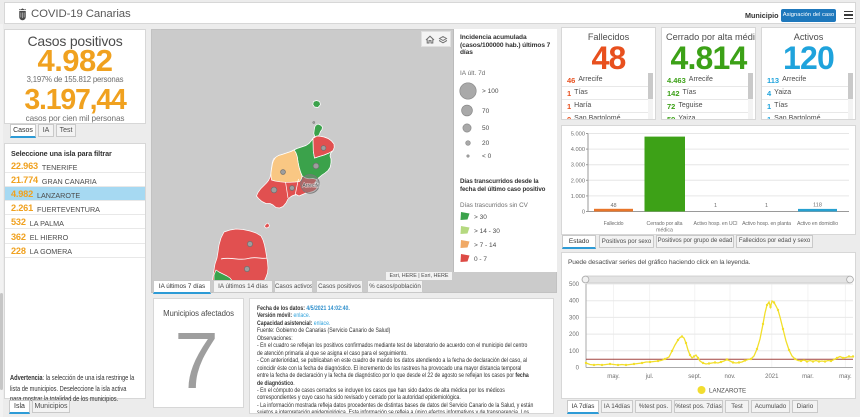 The image size is (860, 417). What do you see at coordinates (817, 224) in the screenshot?
I see `svg-text: Activo en domicilio` at bounding box center [817, 224].